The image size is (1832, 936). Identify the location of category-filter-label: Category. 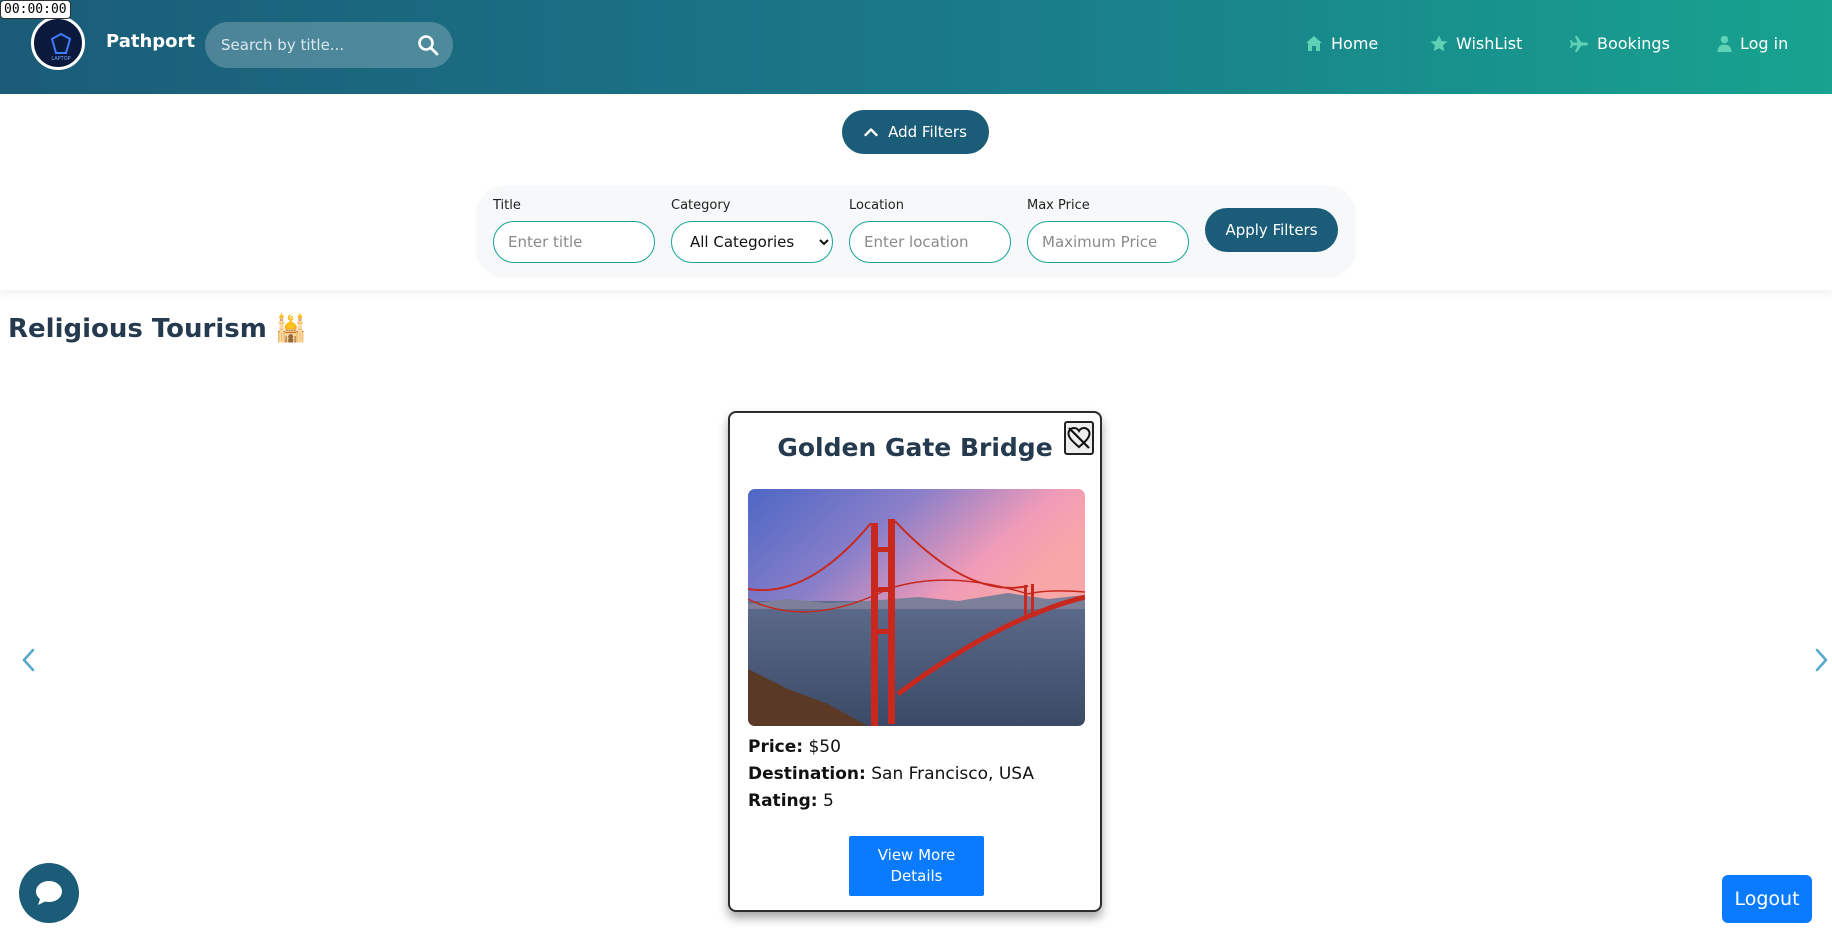
(701, 205).